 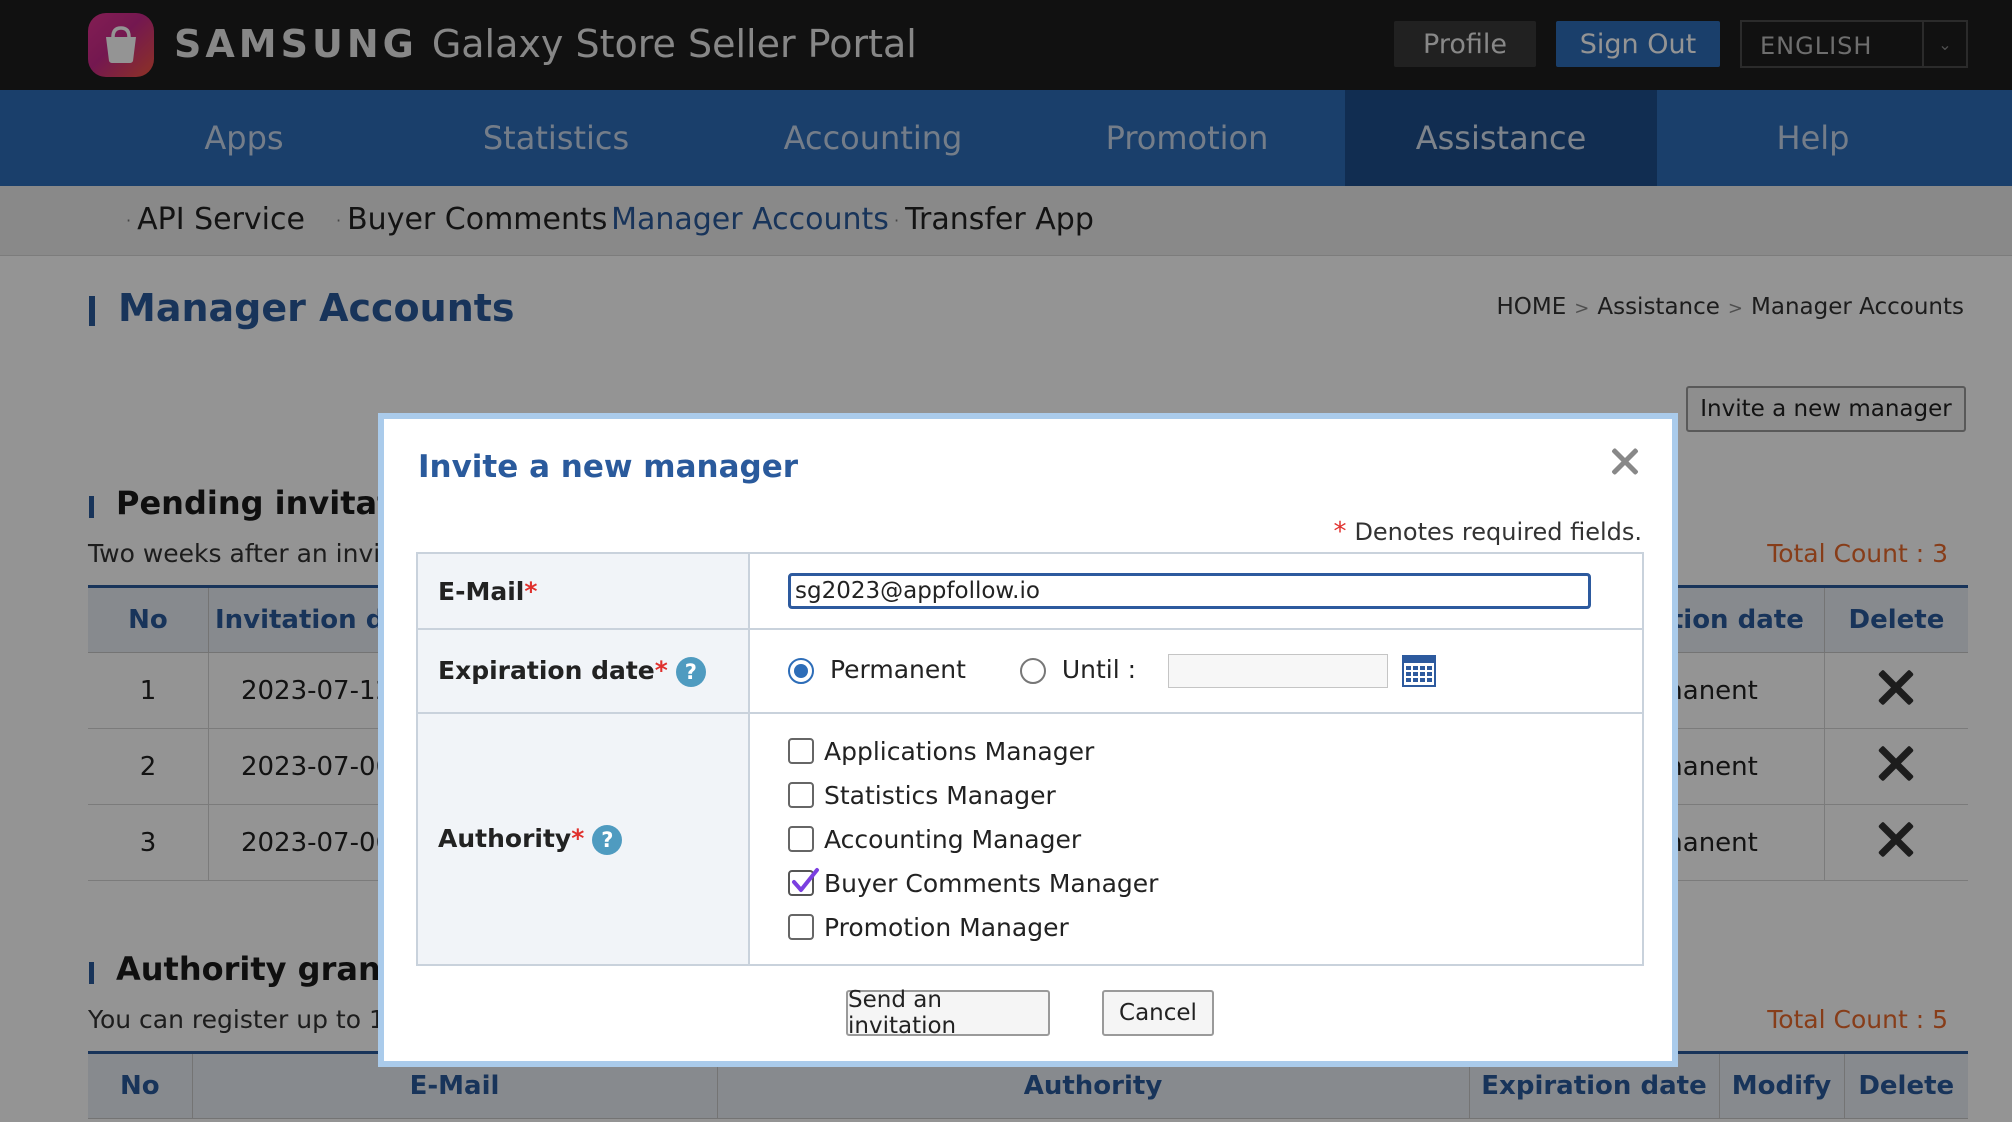 I want to click on expiration-label: Expiration date*?, so click(x=583, y=671).